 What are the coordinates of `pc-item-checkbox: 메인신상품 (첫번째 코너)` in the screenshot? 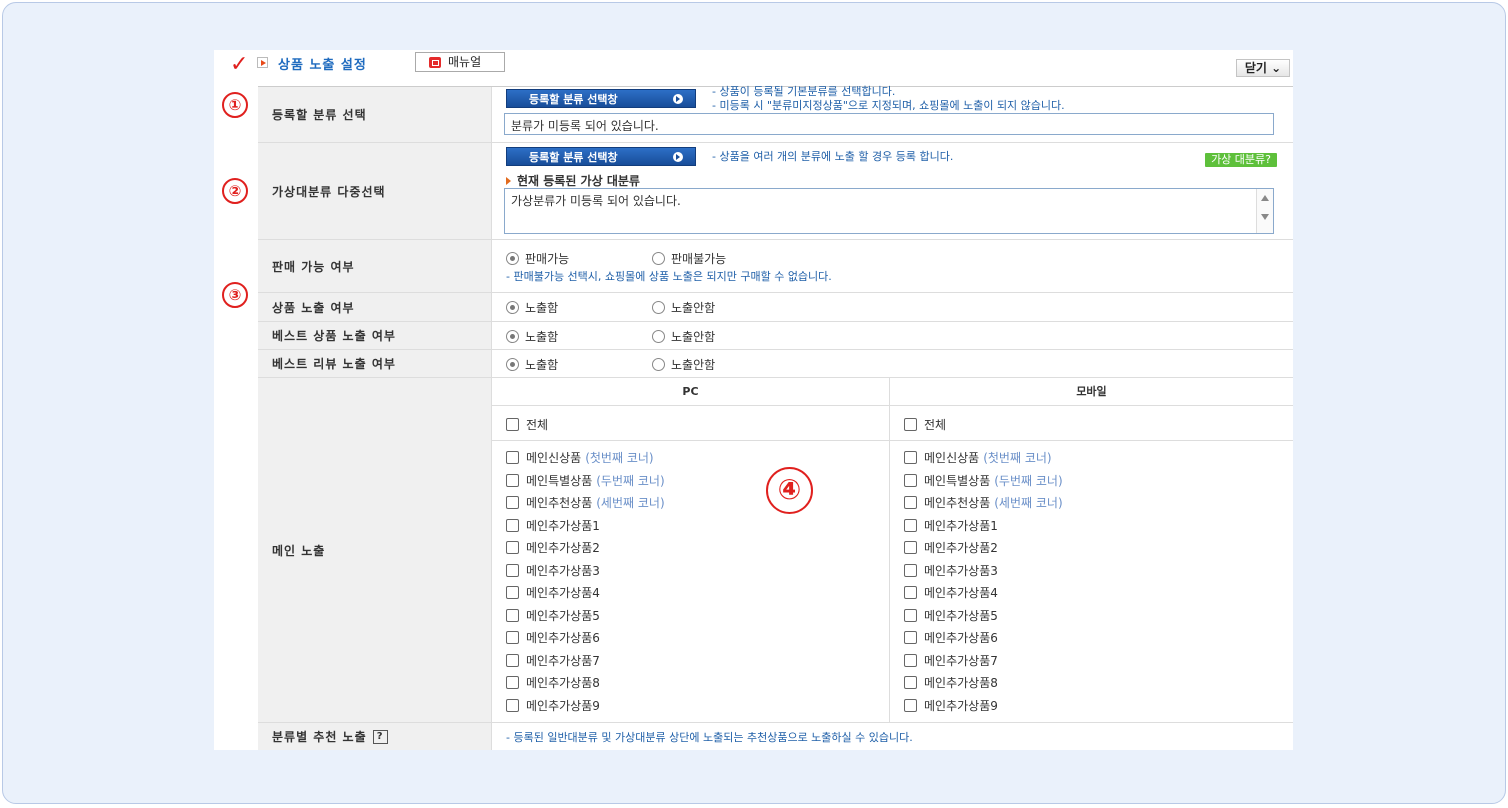 It's located at (580, 457).